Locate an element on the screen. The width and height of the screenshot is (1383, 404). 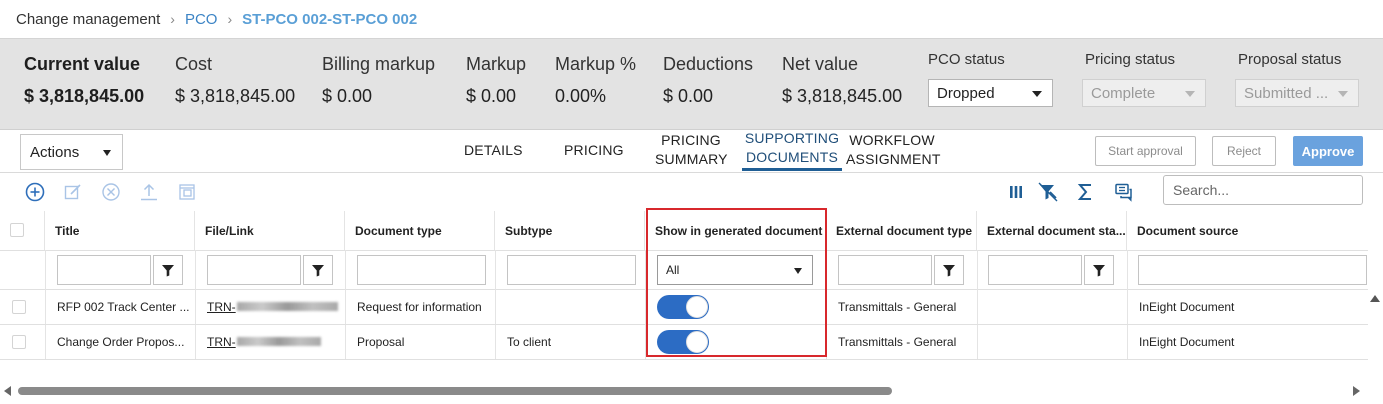
net-value-label: Net value is located at coordinates (820, 64).